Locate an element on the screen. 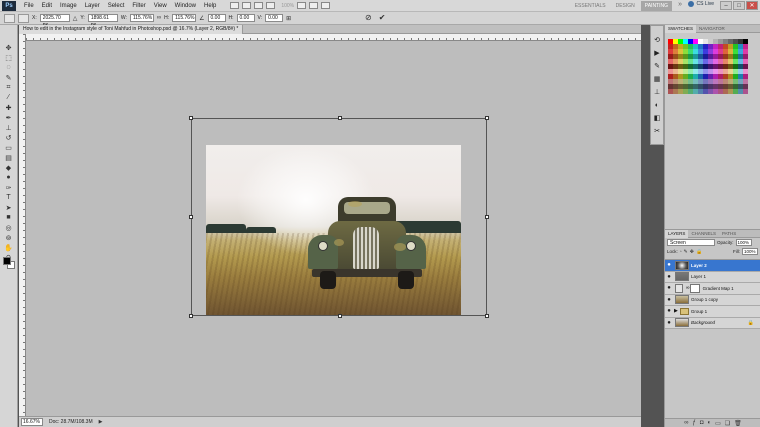  layer-row: ● ▶ Group 1 is located at coordinates (712, 312).